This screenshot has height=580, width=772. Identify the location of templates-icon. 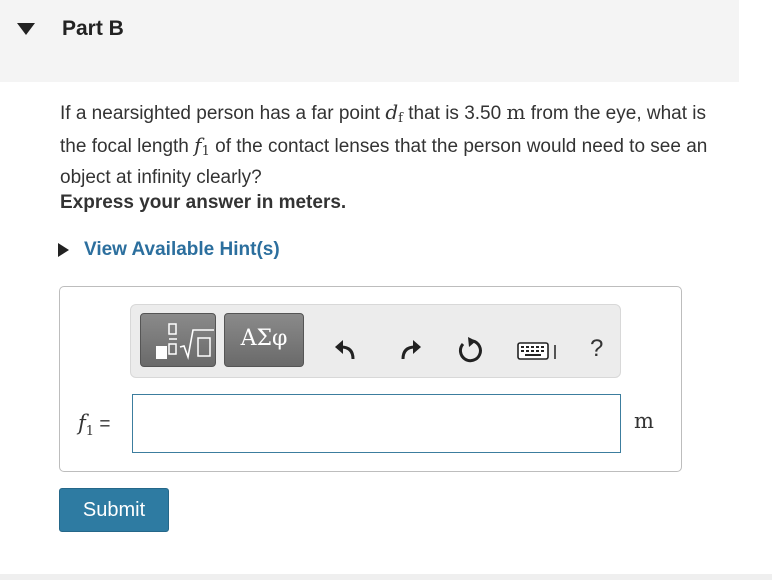
(185, 342).